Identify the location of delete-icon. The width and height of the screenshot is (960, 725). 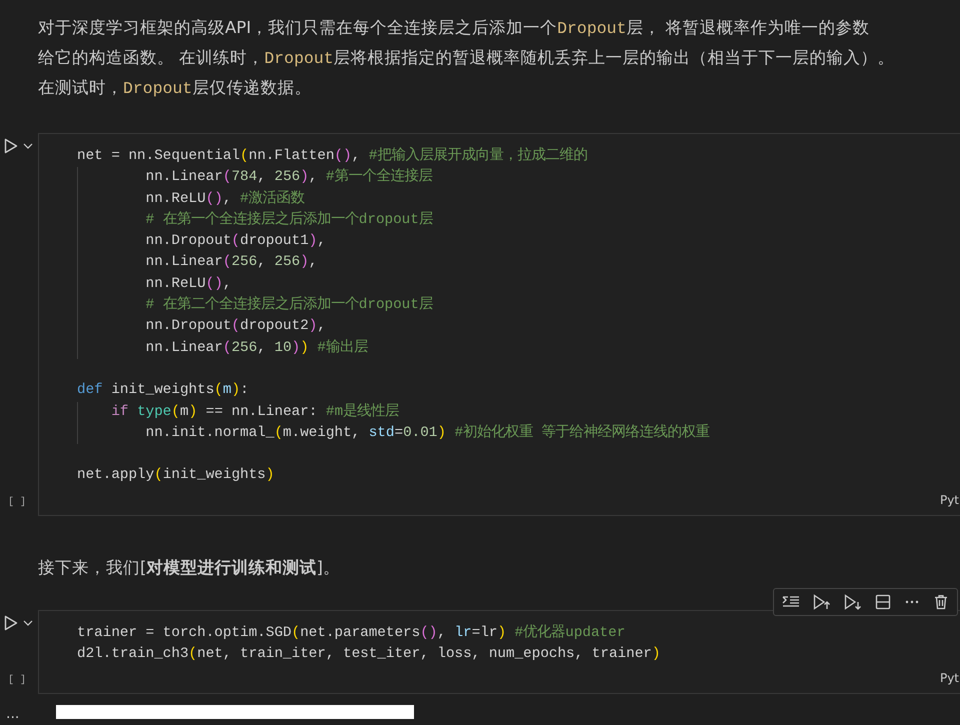
(941, 602).